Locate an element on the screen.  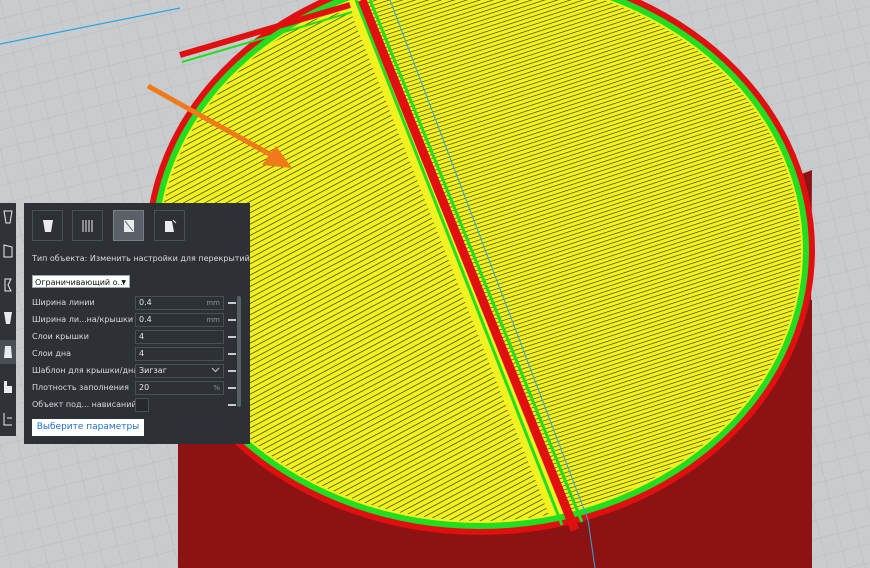
setting-row-bottom-layers: Слои дна 4 is located at coordinates (135, 354).